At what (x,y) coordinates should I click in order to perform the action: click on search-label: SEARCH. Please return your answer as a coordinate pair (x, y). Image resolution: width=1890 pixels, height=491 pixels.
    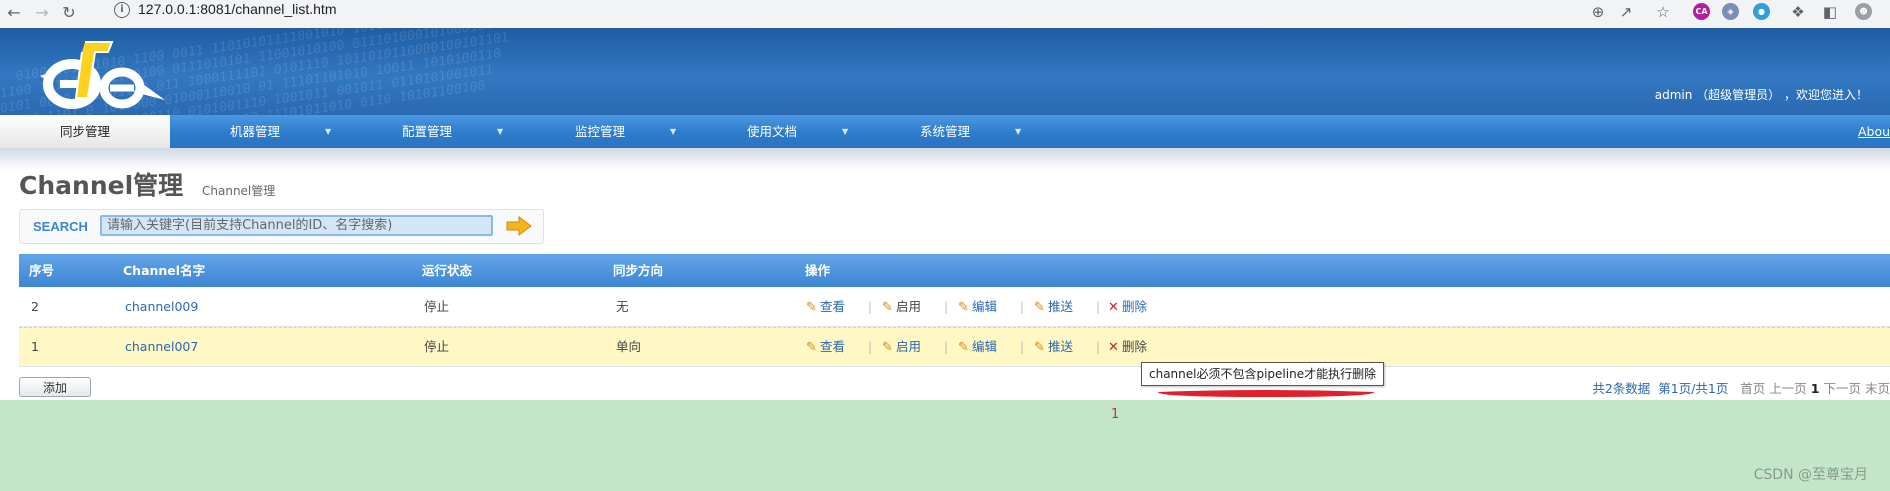
    Looking at the image, I should click on (60, 226).